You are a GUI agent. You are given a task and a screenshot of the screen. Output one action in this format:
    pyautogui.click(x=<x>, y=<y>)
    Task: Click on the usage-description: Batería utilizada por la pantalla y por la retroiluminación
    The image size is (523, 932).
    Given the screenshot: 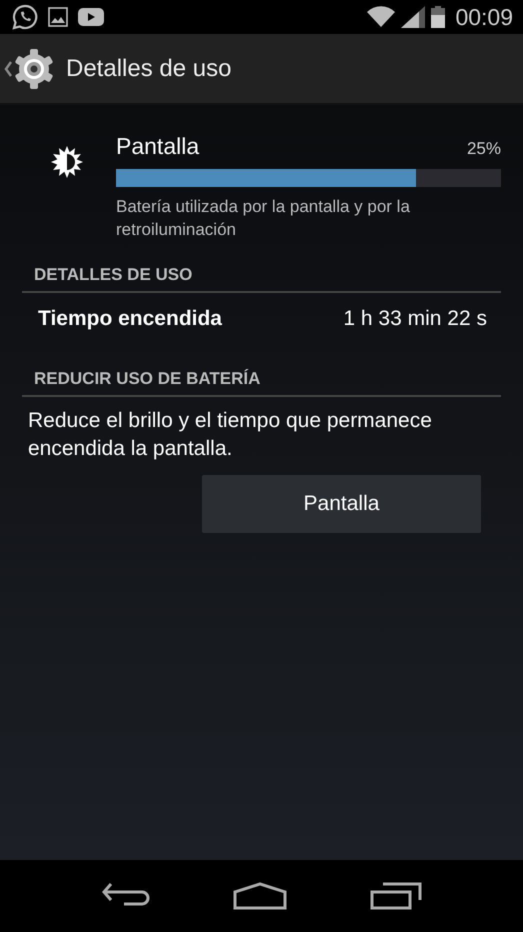 What is the action you would take?
    pyautogui.click(x=263, y=218)
    